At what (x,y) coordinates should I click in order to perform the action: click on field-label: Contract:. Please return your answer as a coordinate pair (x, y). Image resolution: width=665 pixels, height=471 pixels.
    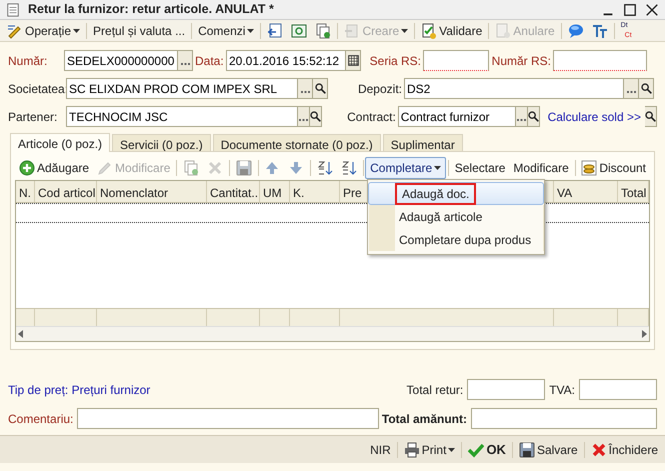
    Looking at the image, I should click on (371, 117).